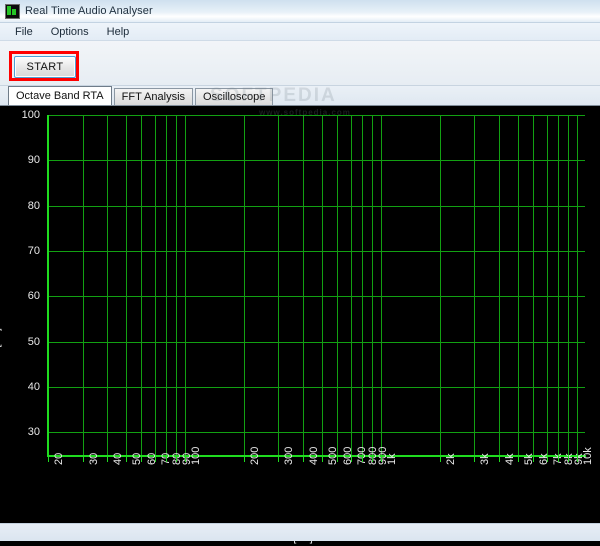 The image size is (600, 546). I want to click on x-axis-tick-label: 4k, so click(510, 459).